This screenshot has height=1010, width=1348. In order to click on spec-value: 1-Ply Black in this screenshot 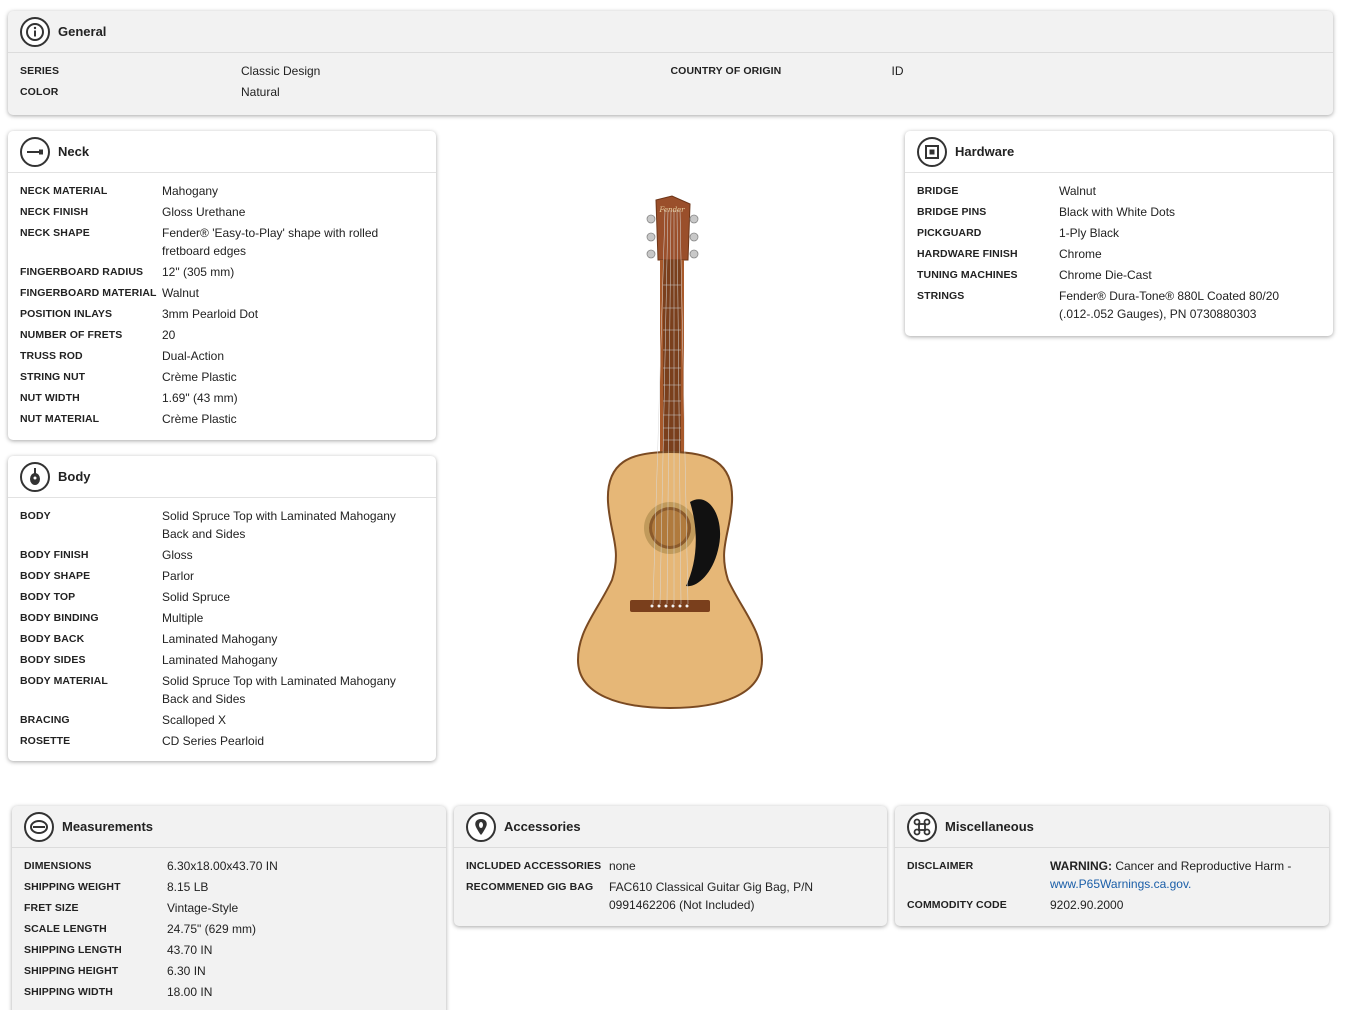, I will do `click(1089, 233)`.